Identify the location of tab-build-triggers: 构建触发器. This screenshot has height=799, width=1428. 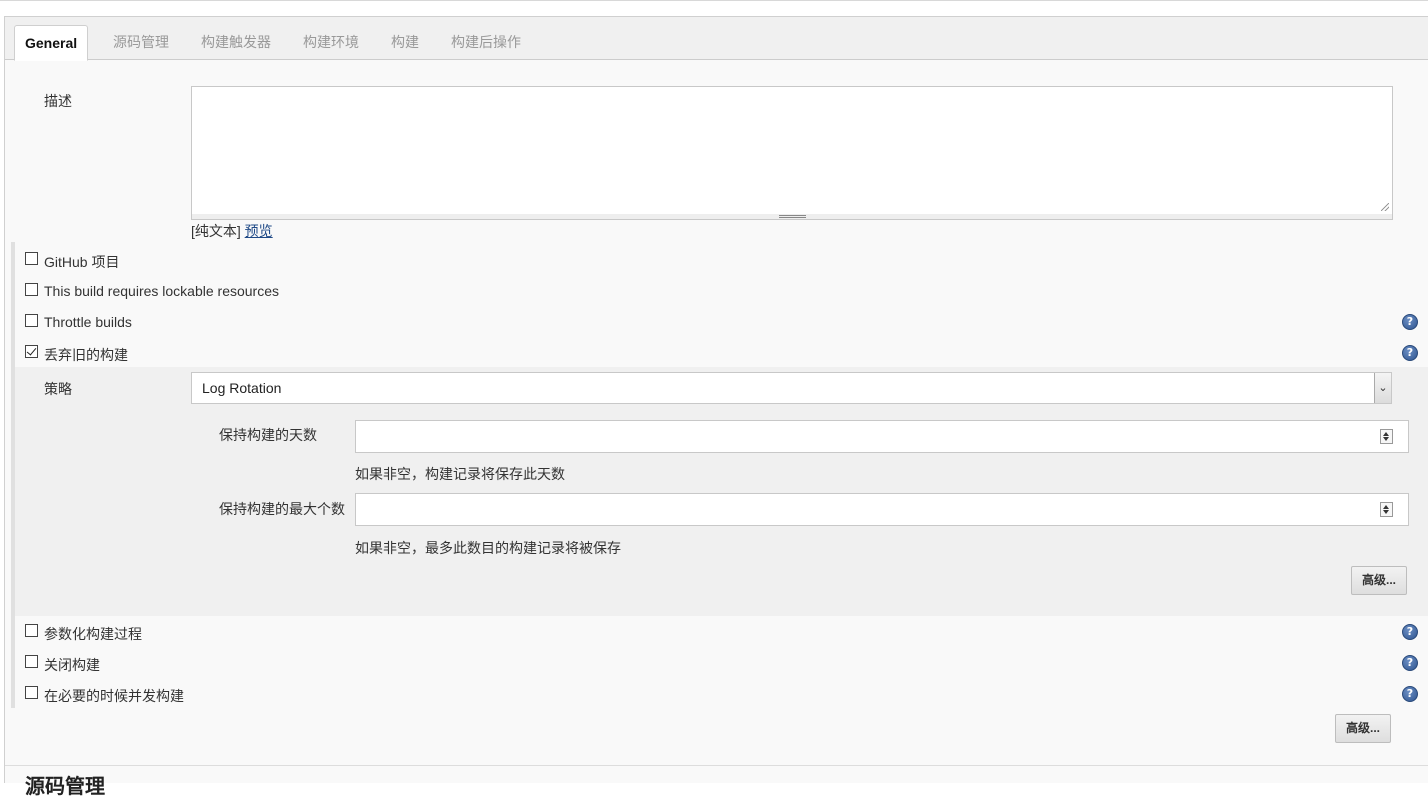
(236, 42).